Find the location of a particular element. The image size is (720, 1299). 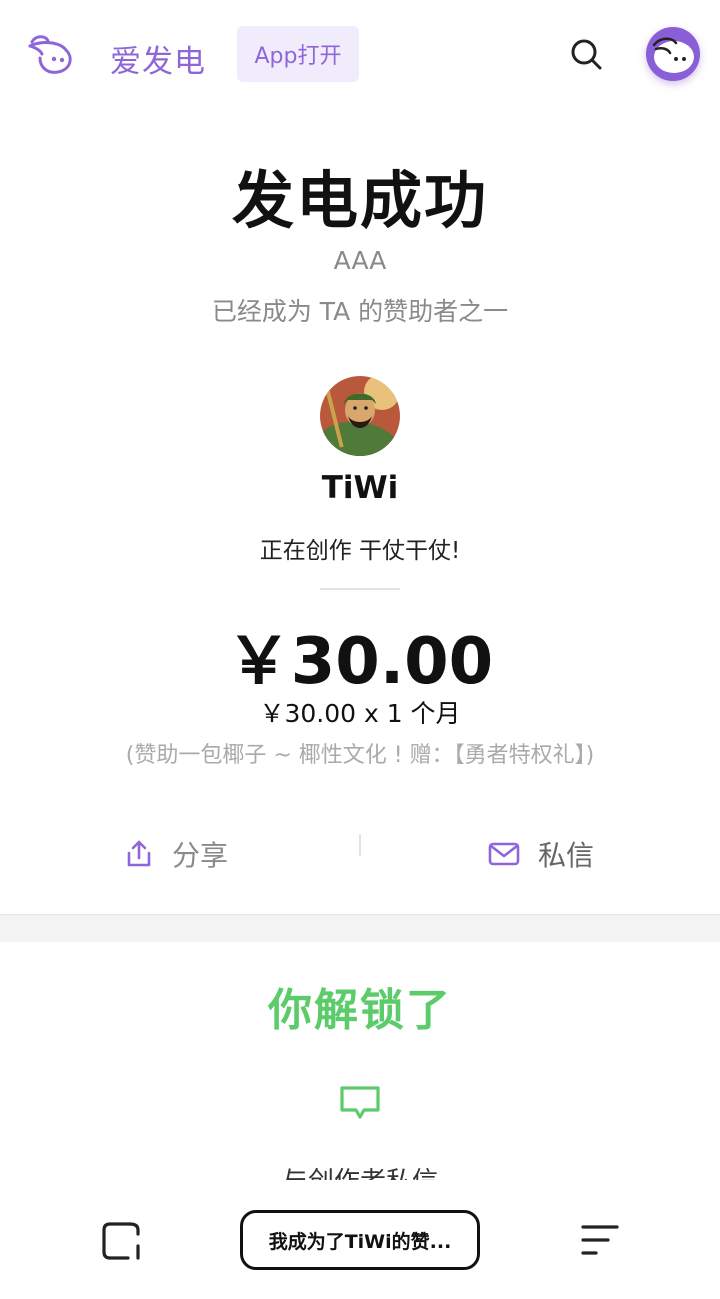

creator-avatar-image is located at coordinates (360, 416).